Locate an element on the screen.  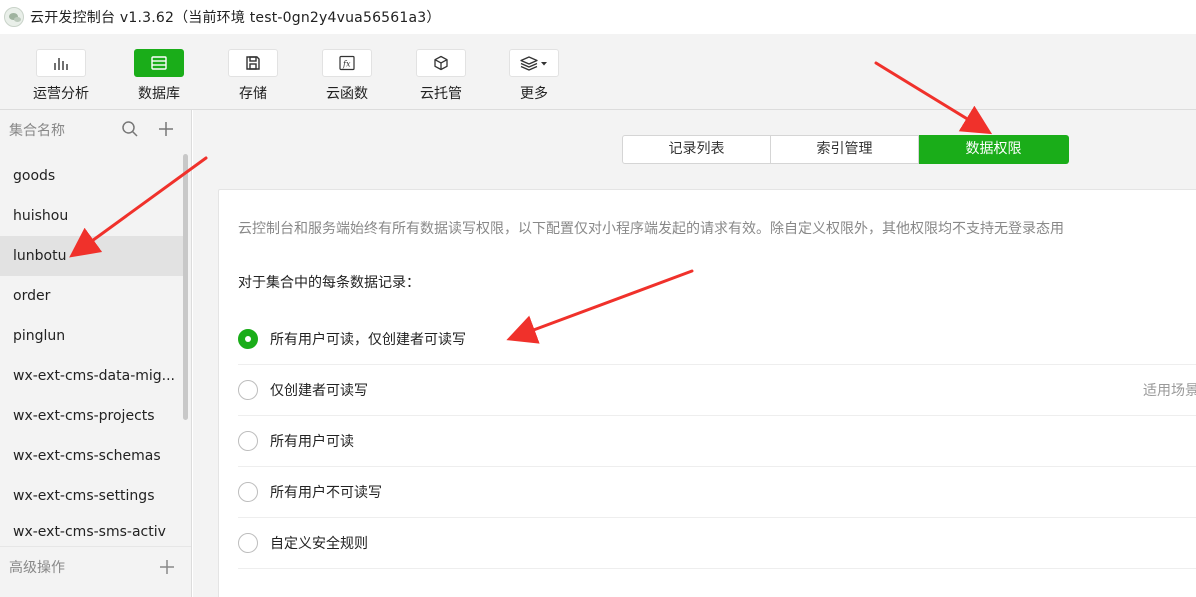
tab-records: 记录列表 is located at coordinates (696, 149).